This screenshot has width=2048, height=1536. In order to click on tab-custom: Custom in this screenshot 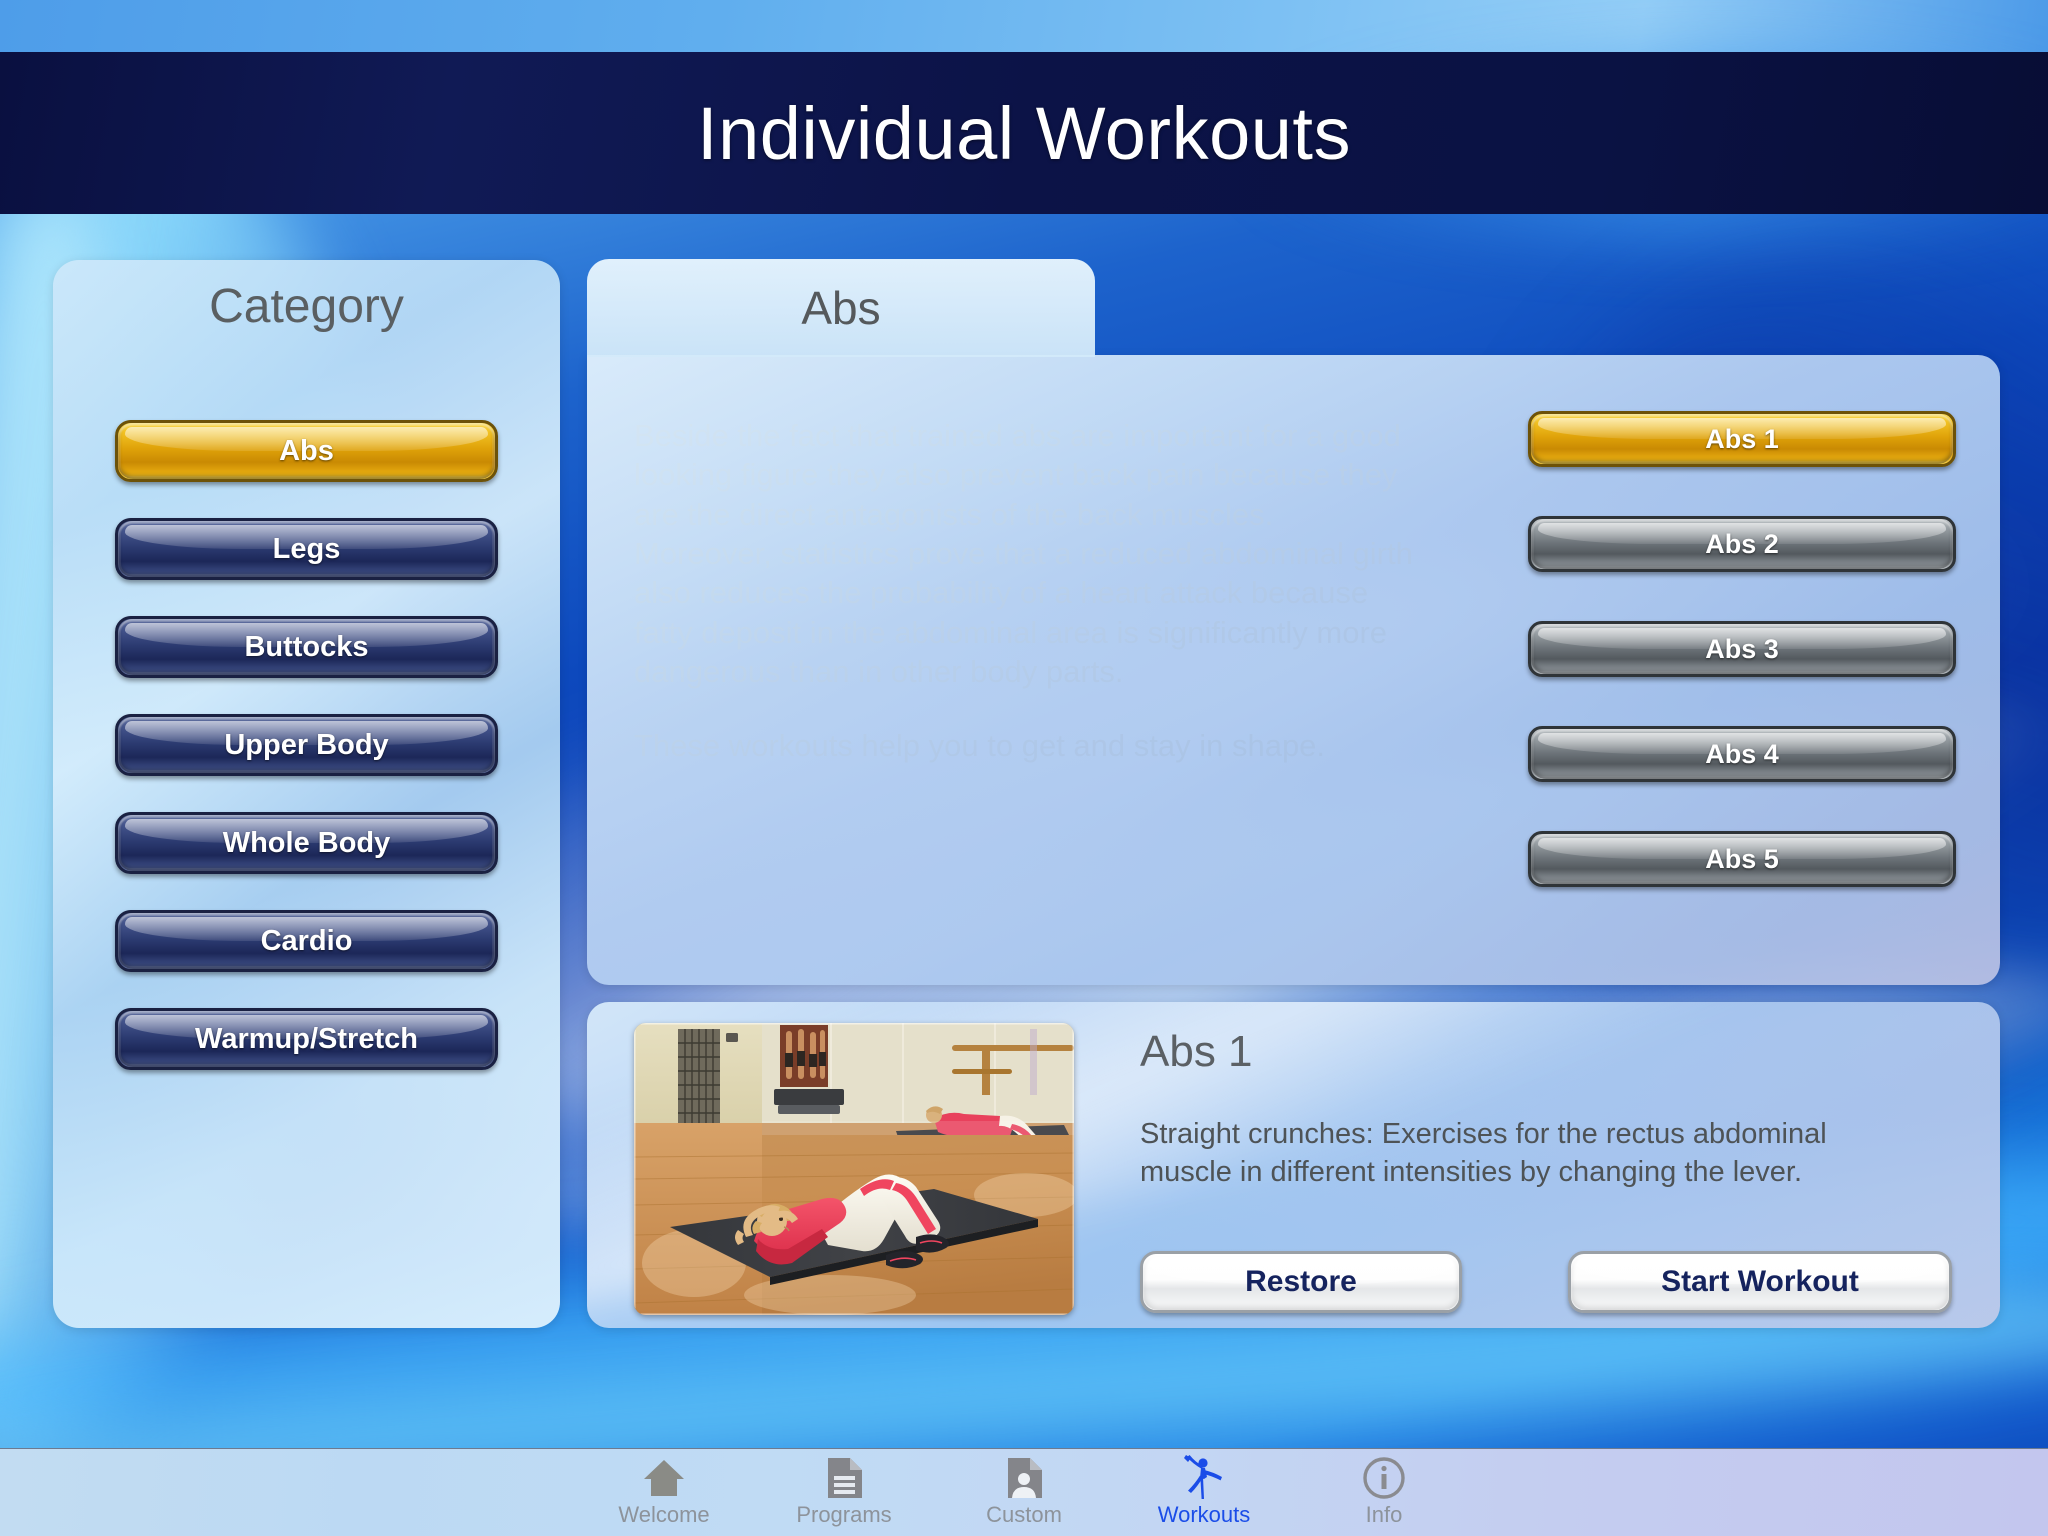, I will do `click(1024, 1492)`.